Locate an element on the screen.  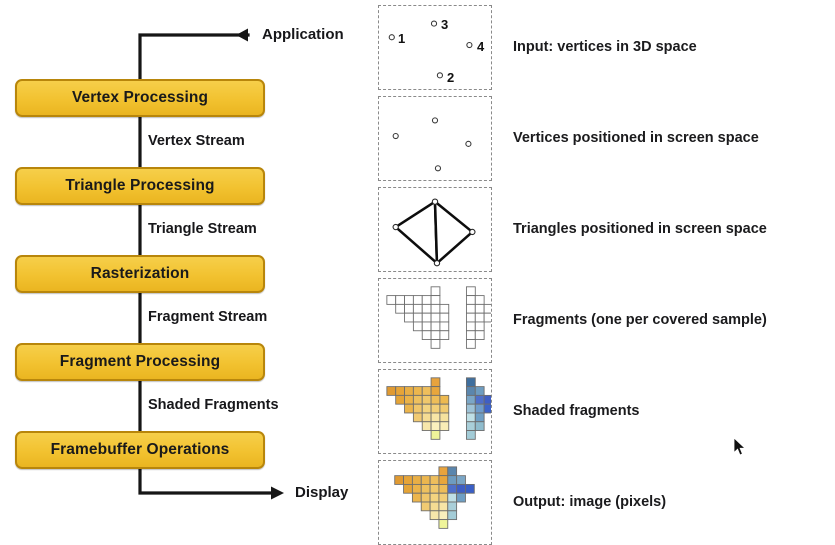
illustration-panel-screen-vertices is located at coordinates (435, 138).